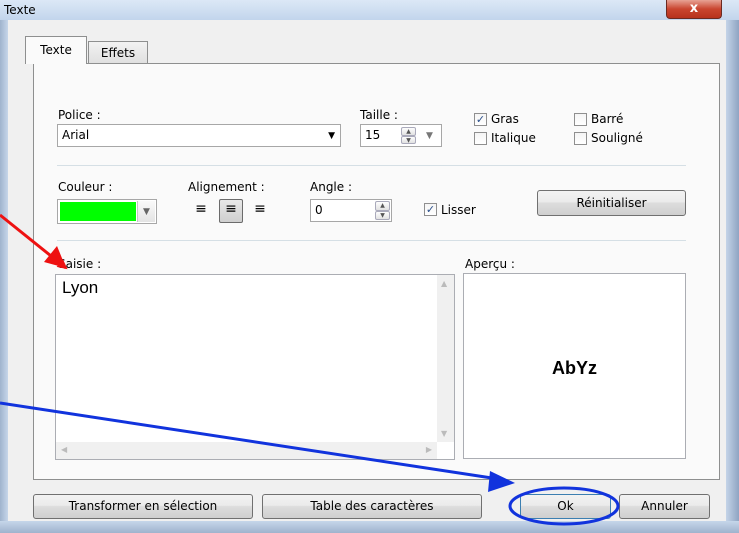 Image resolution: width=739 pixels, height=533 pixels. Describe the element at coordinates (564, 506) in the screenshot. I see `blue-highlight-ellipse` at that location.